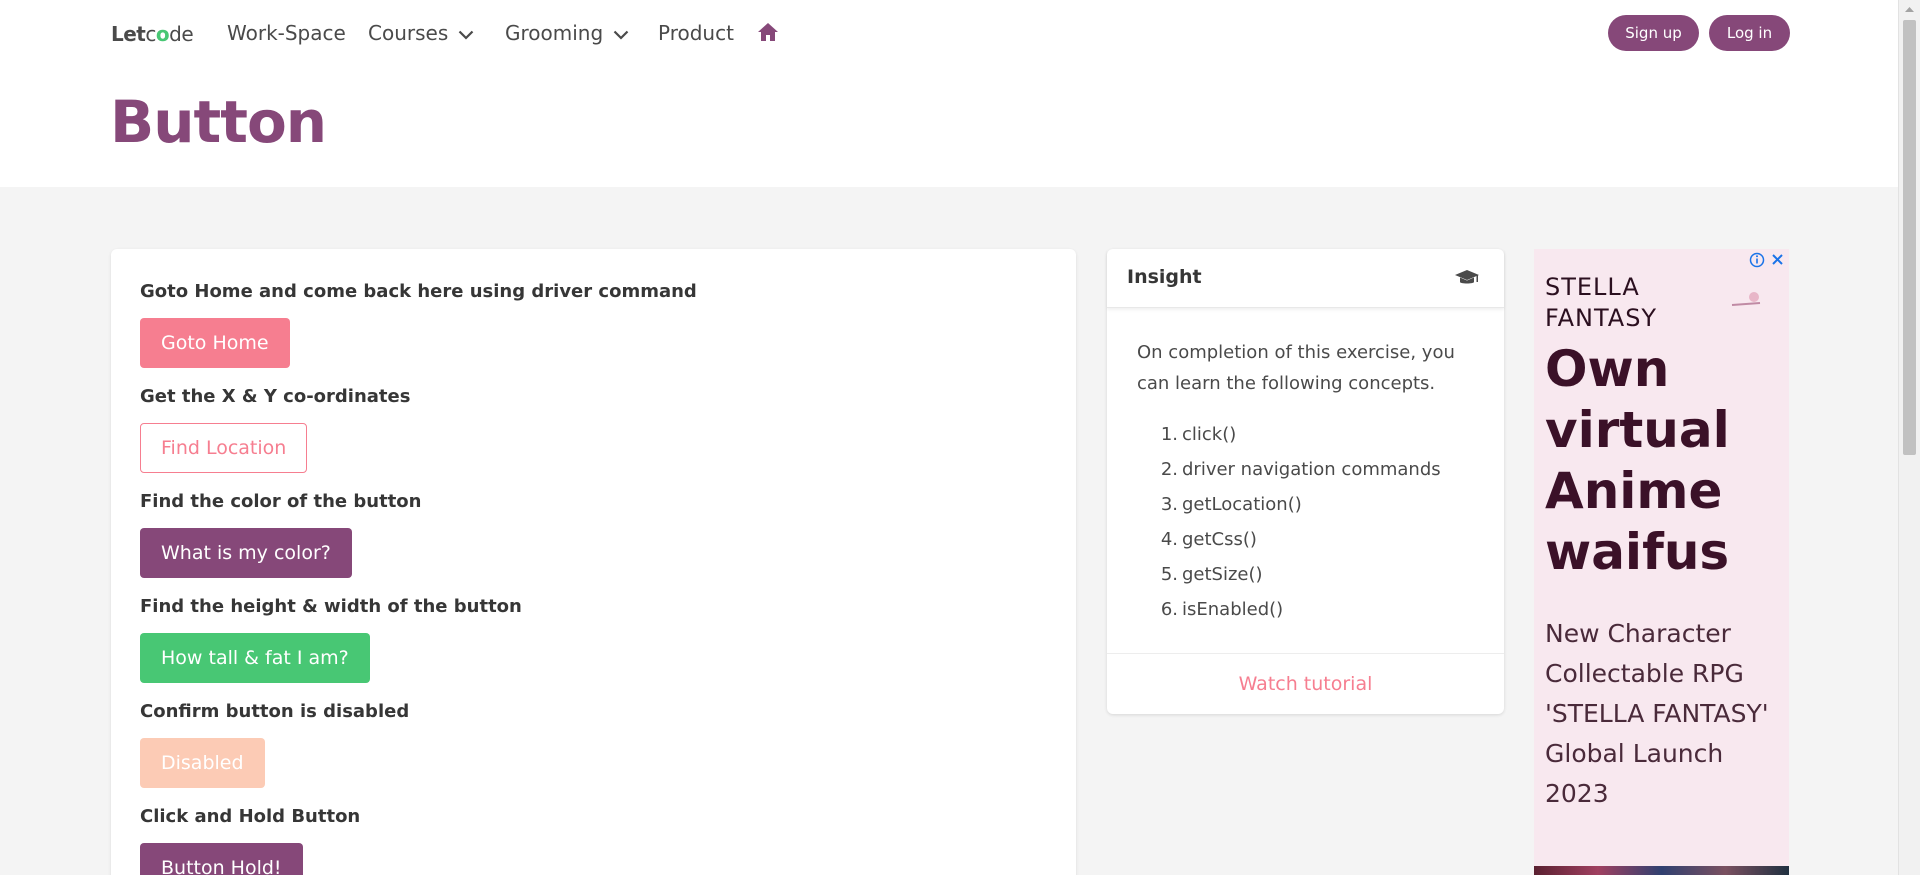 The width and height of the screenshot is (1920, 875). Describe the element at coordinates (1198, 434) in the screenshot. I see `list-item: 1. click()` at that location.